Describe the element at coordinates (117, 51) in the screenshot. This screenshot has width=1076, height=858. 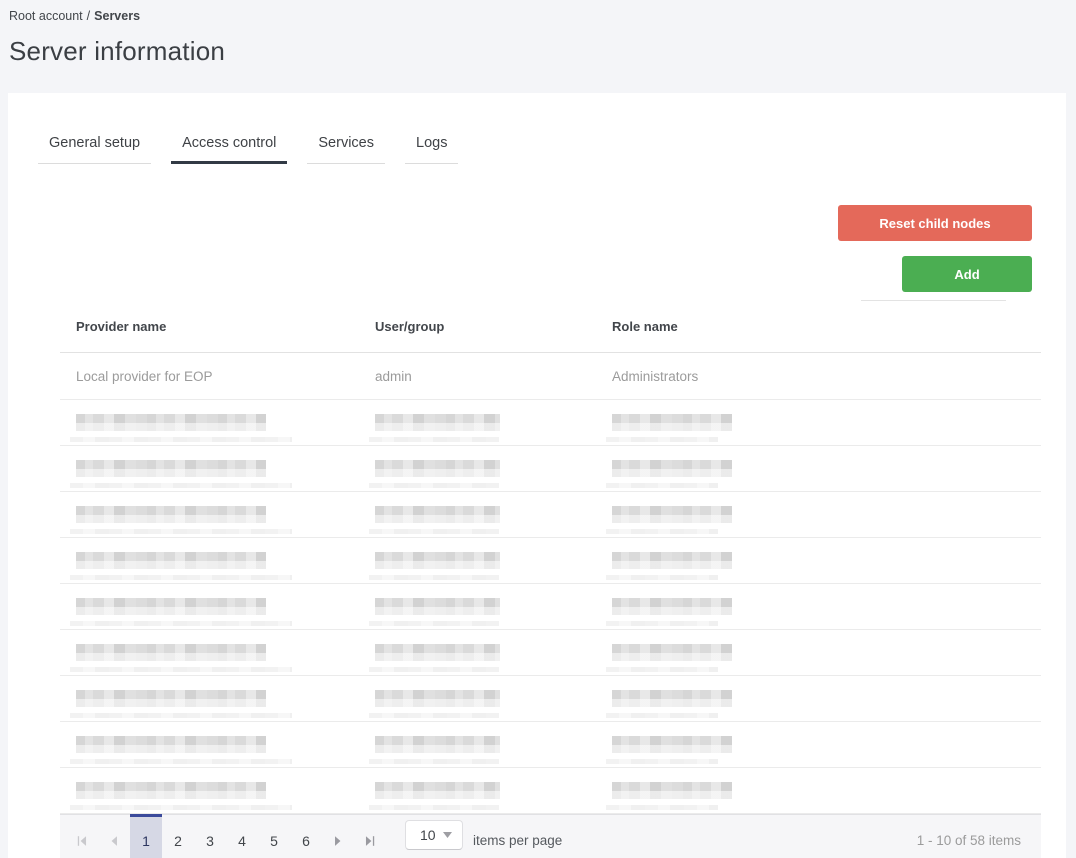
I see `page-title: Server information` at that location.